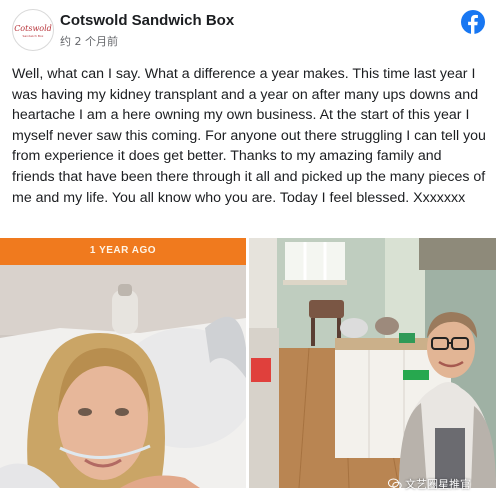  Describe the element at coordinates (33, 36) in the screenshot. I see `logo-subtext: Sandwich Box` at that location.